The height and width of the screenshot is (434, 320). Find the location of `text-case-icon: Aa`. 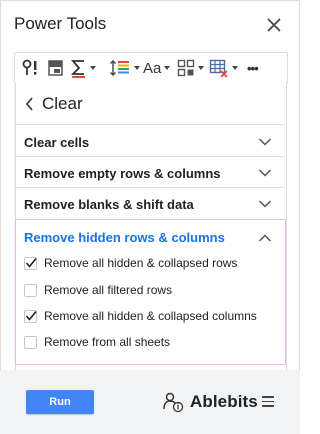

text-case-icon: Aa is located at coordinates (157, 68).